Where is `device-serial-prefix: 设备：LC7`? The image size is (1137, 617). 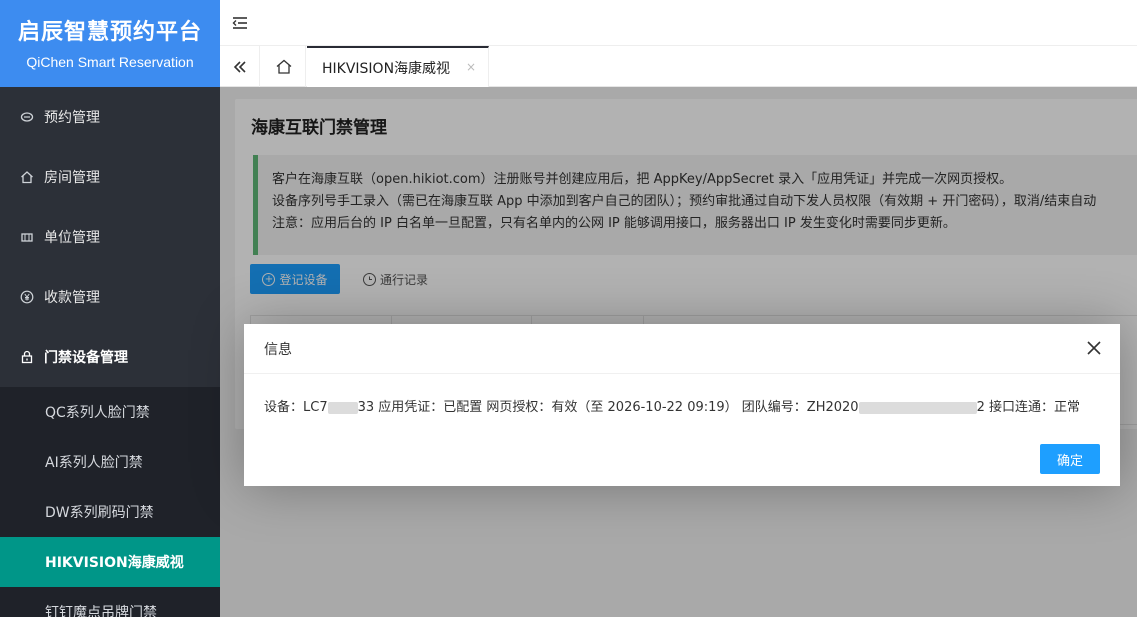
device-serial-prefix: 设备：LC7 is located at coordinates (296, 407).